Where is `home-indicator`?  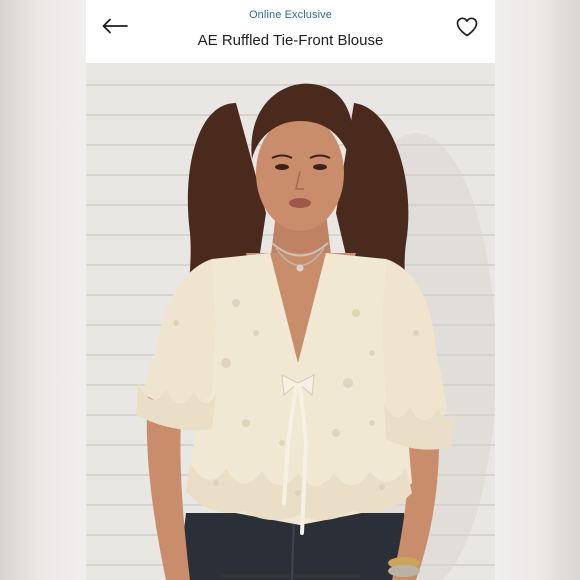 home-indicator is located at coordinates (290, 576).